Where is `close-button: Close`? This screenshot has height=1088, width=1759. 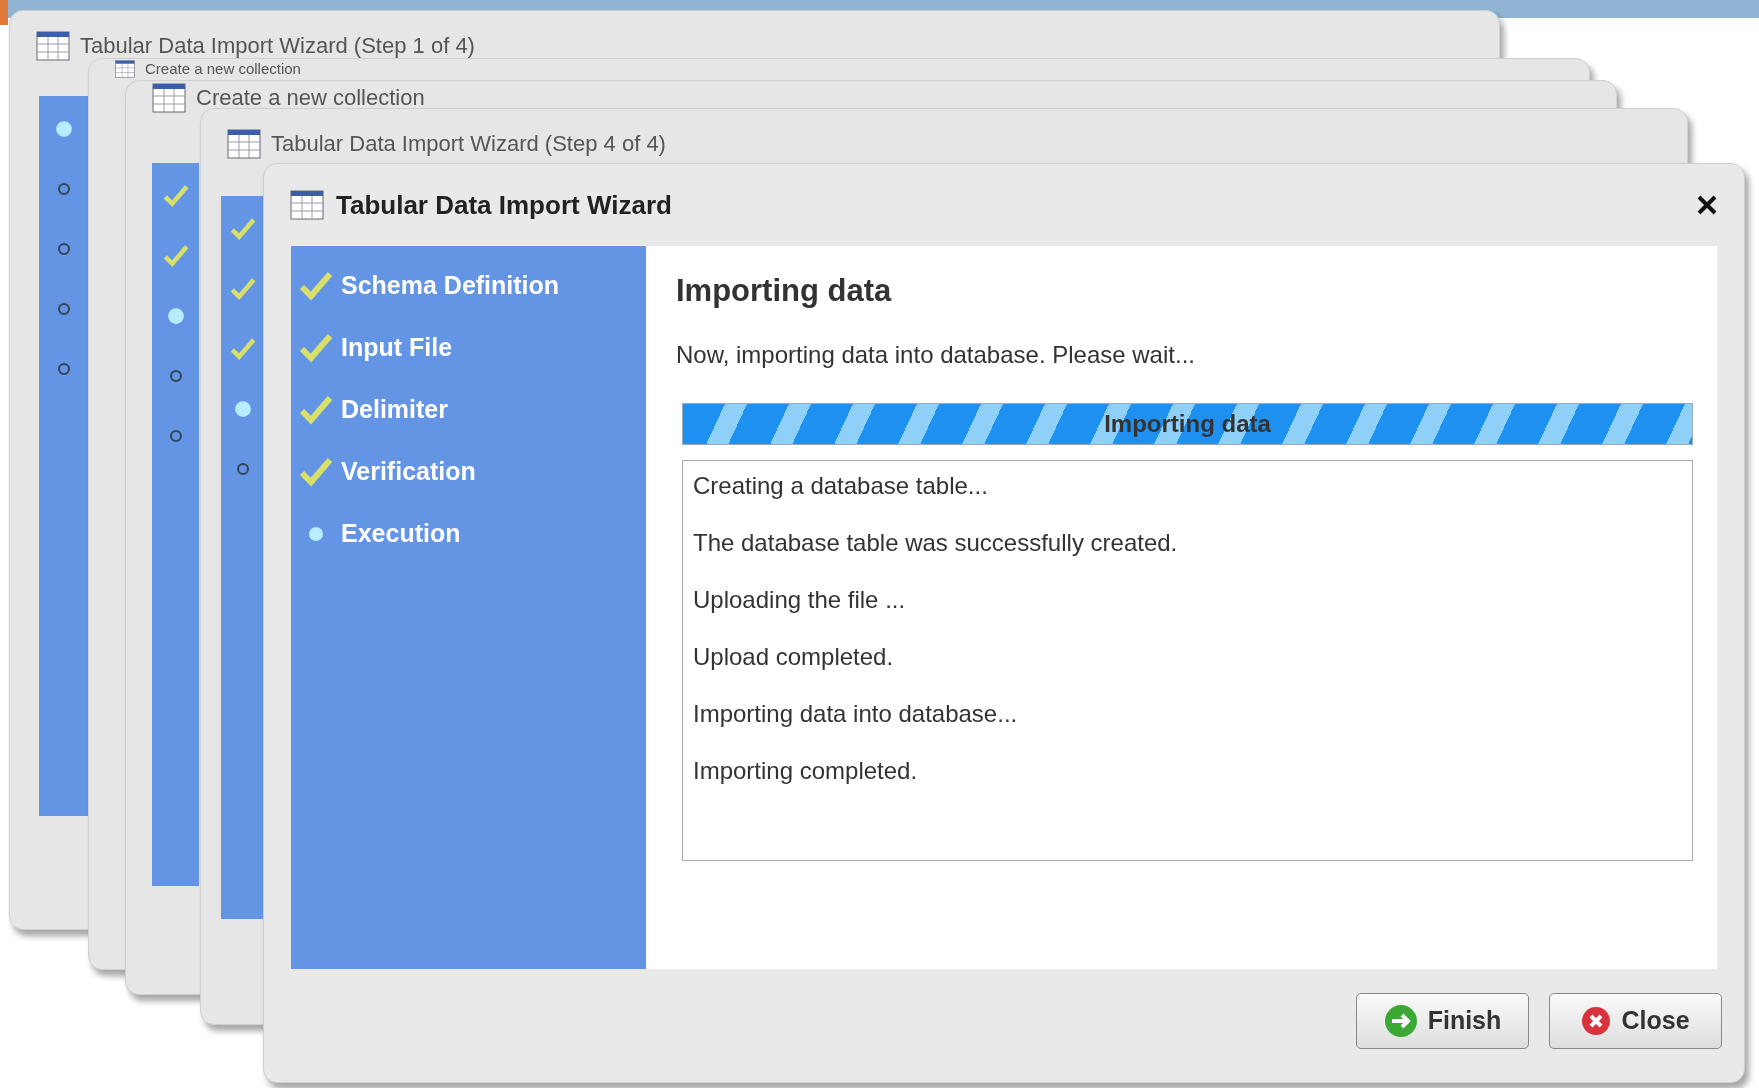
close-button: Close is located at coordinates (1635, 1021).